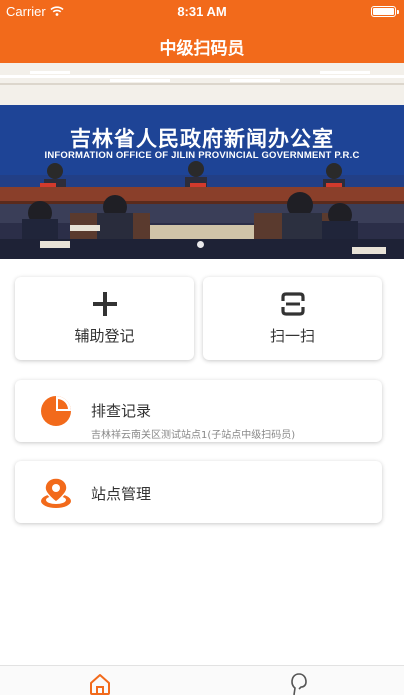  I want to click on location-pin-icon, so click(56, 492).